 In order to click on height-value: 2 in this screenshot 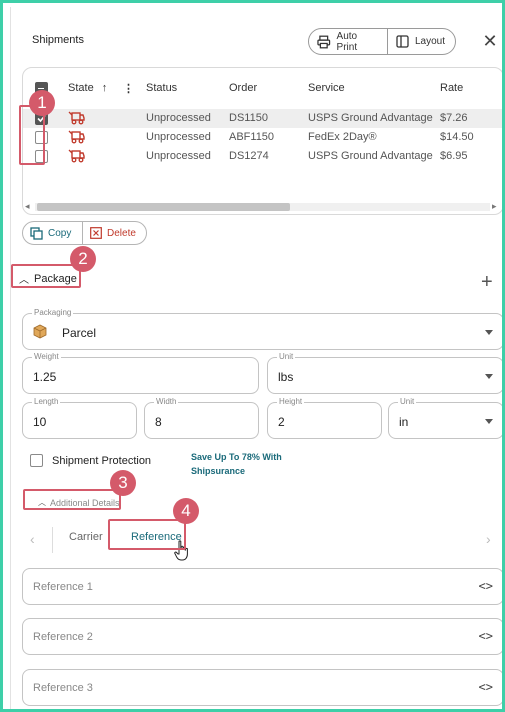, I will do `click(281, 422)`.